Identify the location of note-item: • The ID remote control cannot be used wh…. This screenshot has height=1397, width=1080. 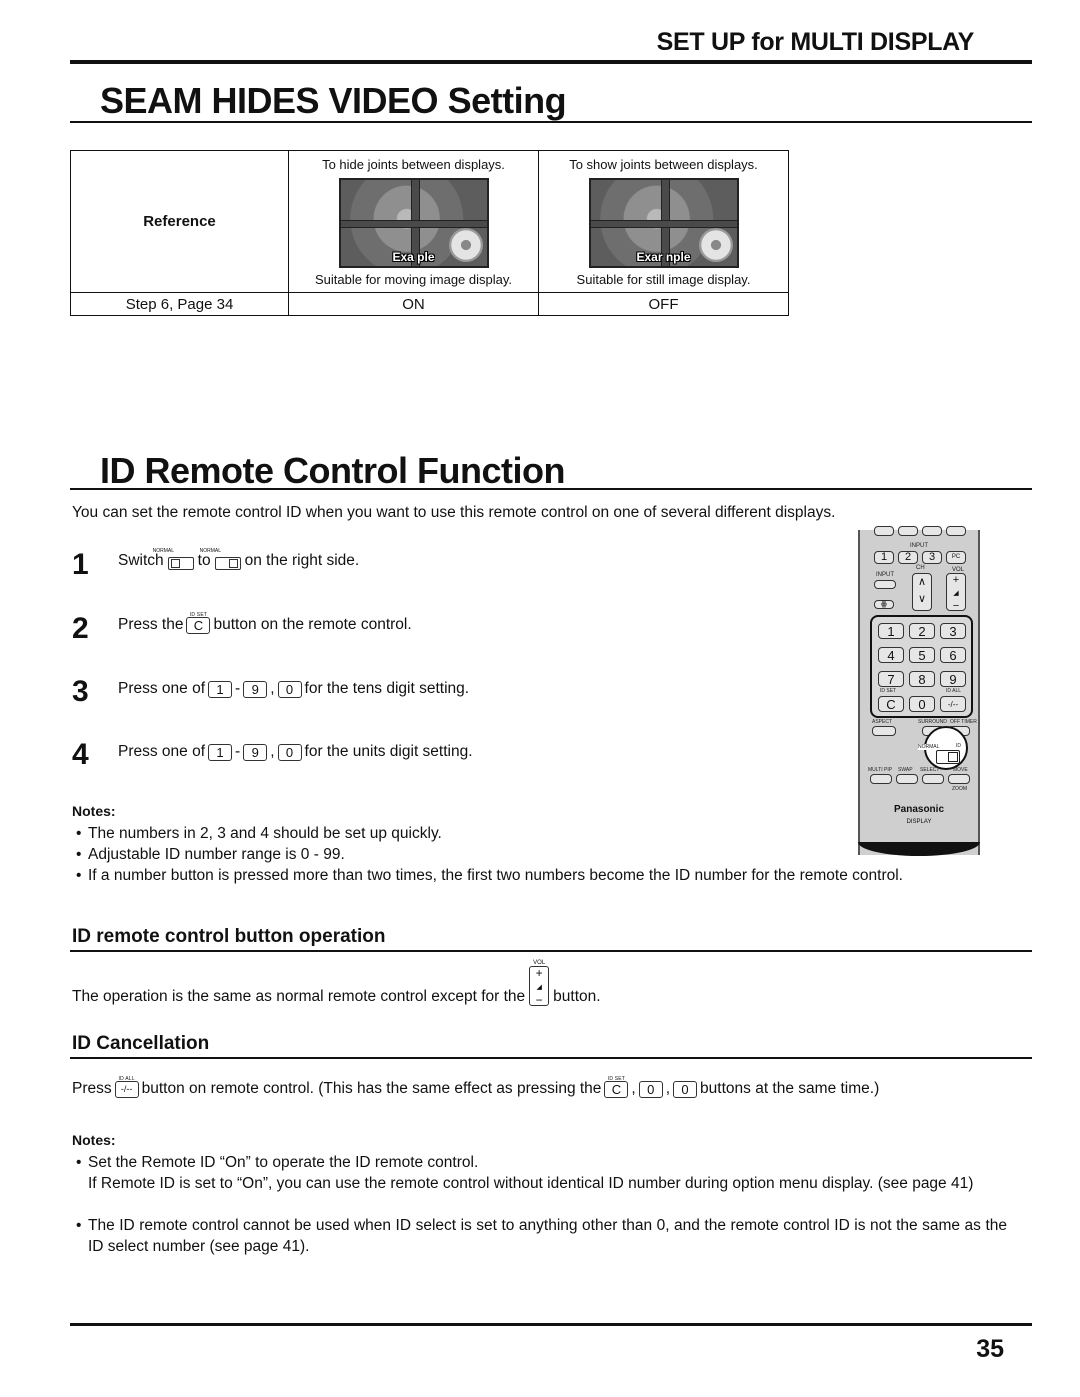
(541, 1236).